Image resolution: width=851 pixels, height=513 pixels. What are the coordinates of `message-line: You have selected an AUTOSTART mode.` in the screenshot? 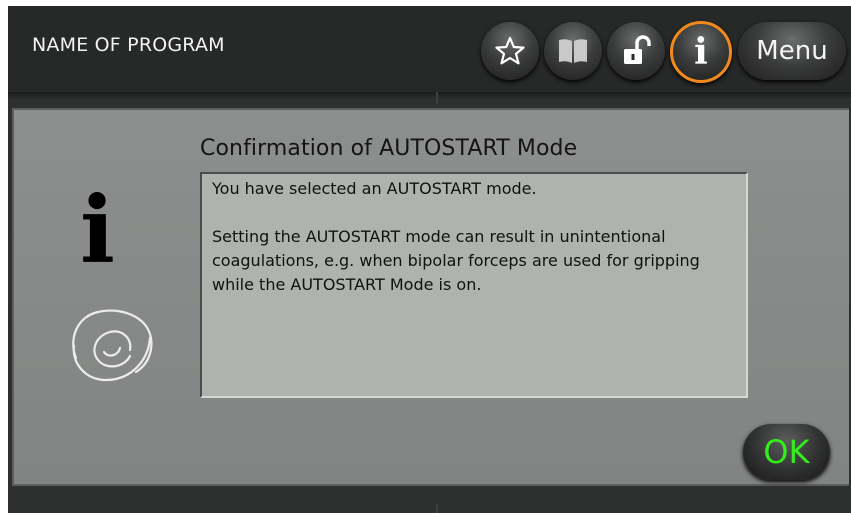 It's located at (374, 188).